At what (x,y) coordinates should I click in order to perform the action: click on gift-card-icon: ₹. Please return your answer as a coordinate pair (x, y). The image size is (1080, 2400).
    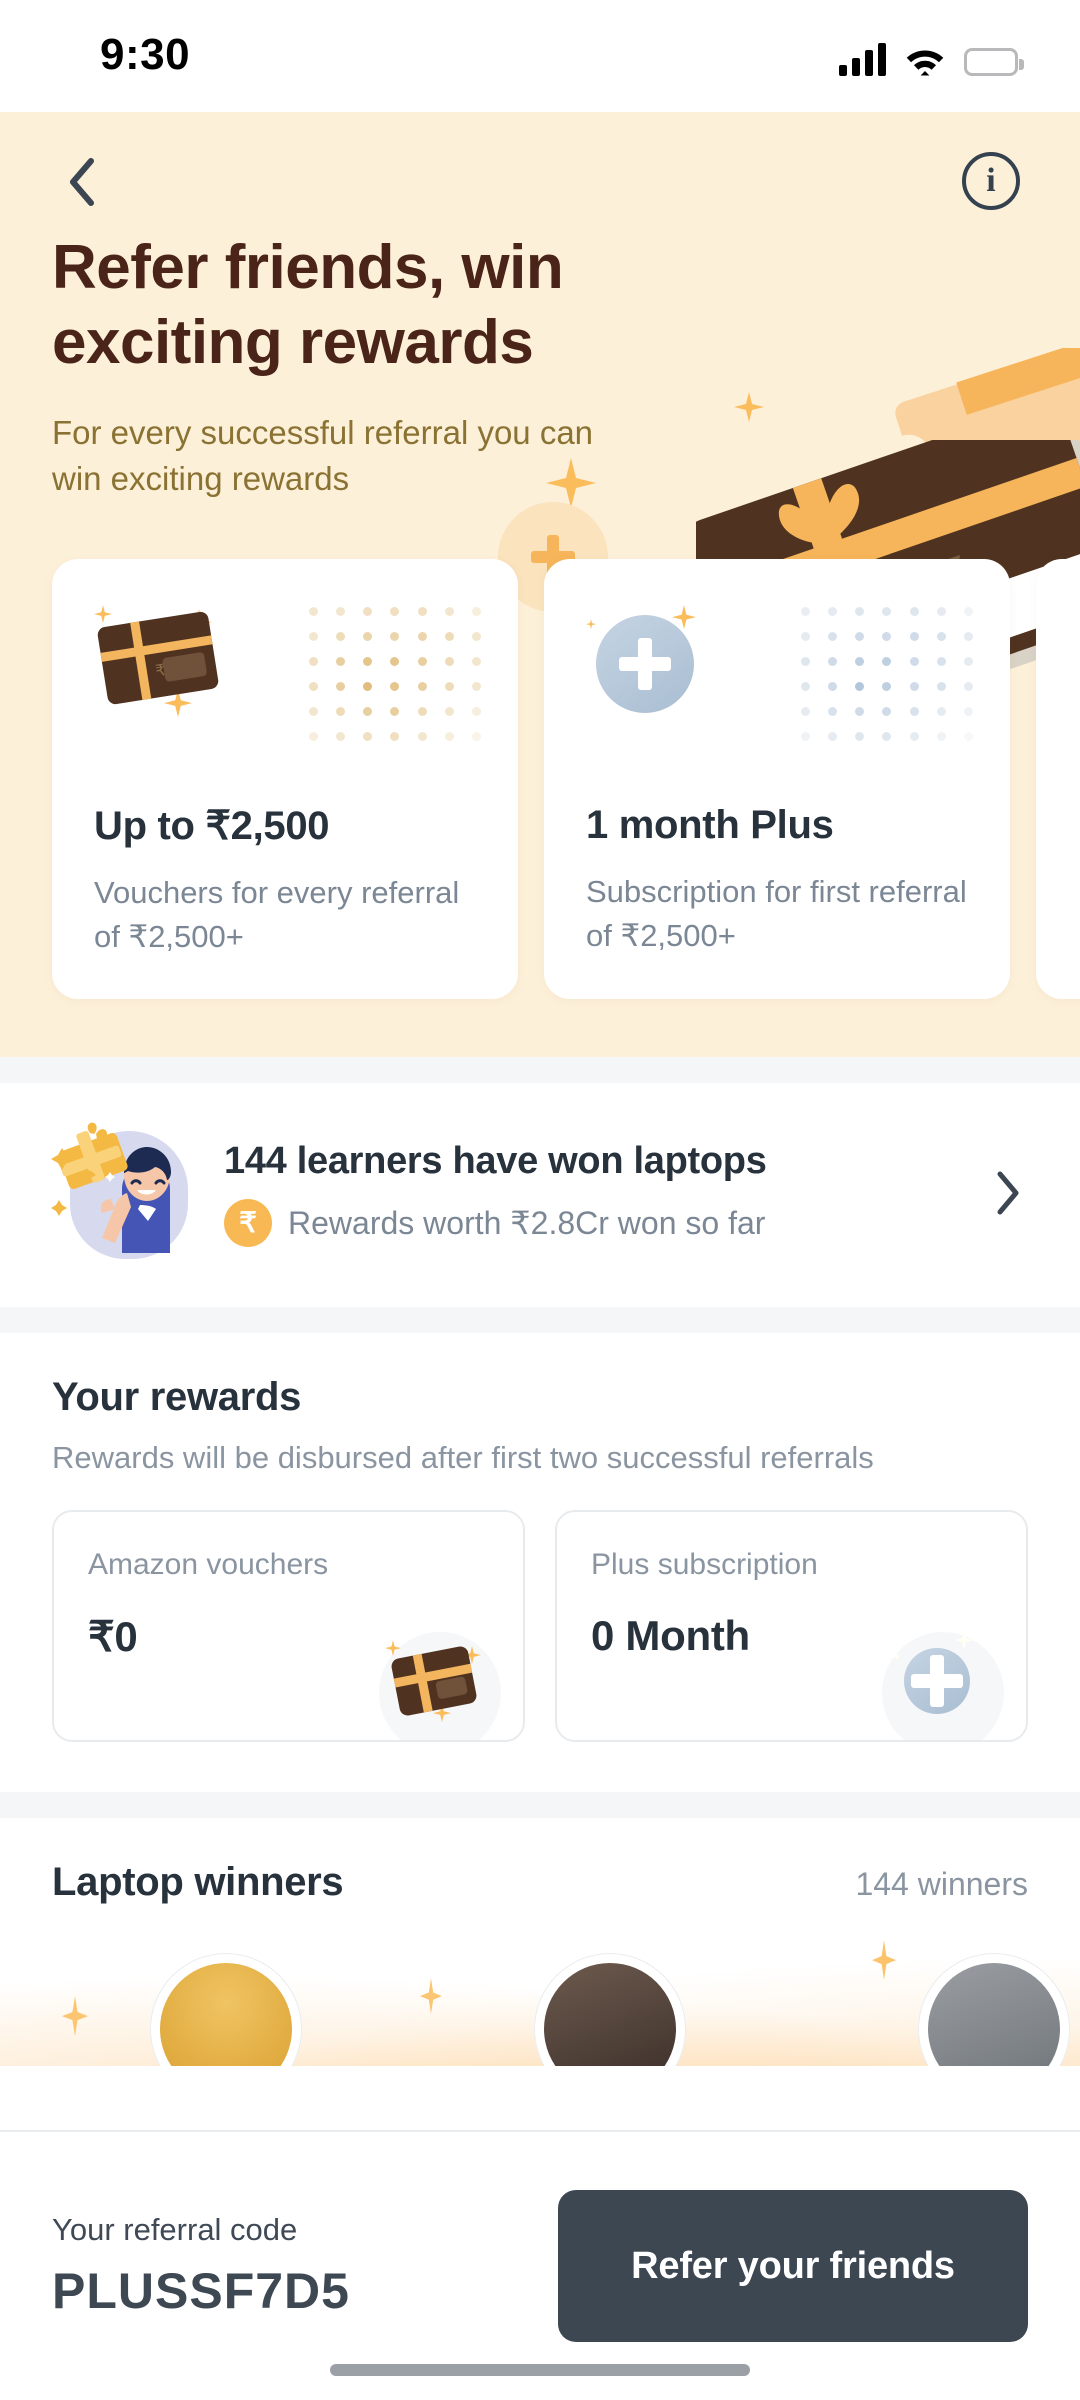
    Looking at the image, I should click on (164, 661).